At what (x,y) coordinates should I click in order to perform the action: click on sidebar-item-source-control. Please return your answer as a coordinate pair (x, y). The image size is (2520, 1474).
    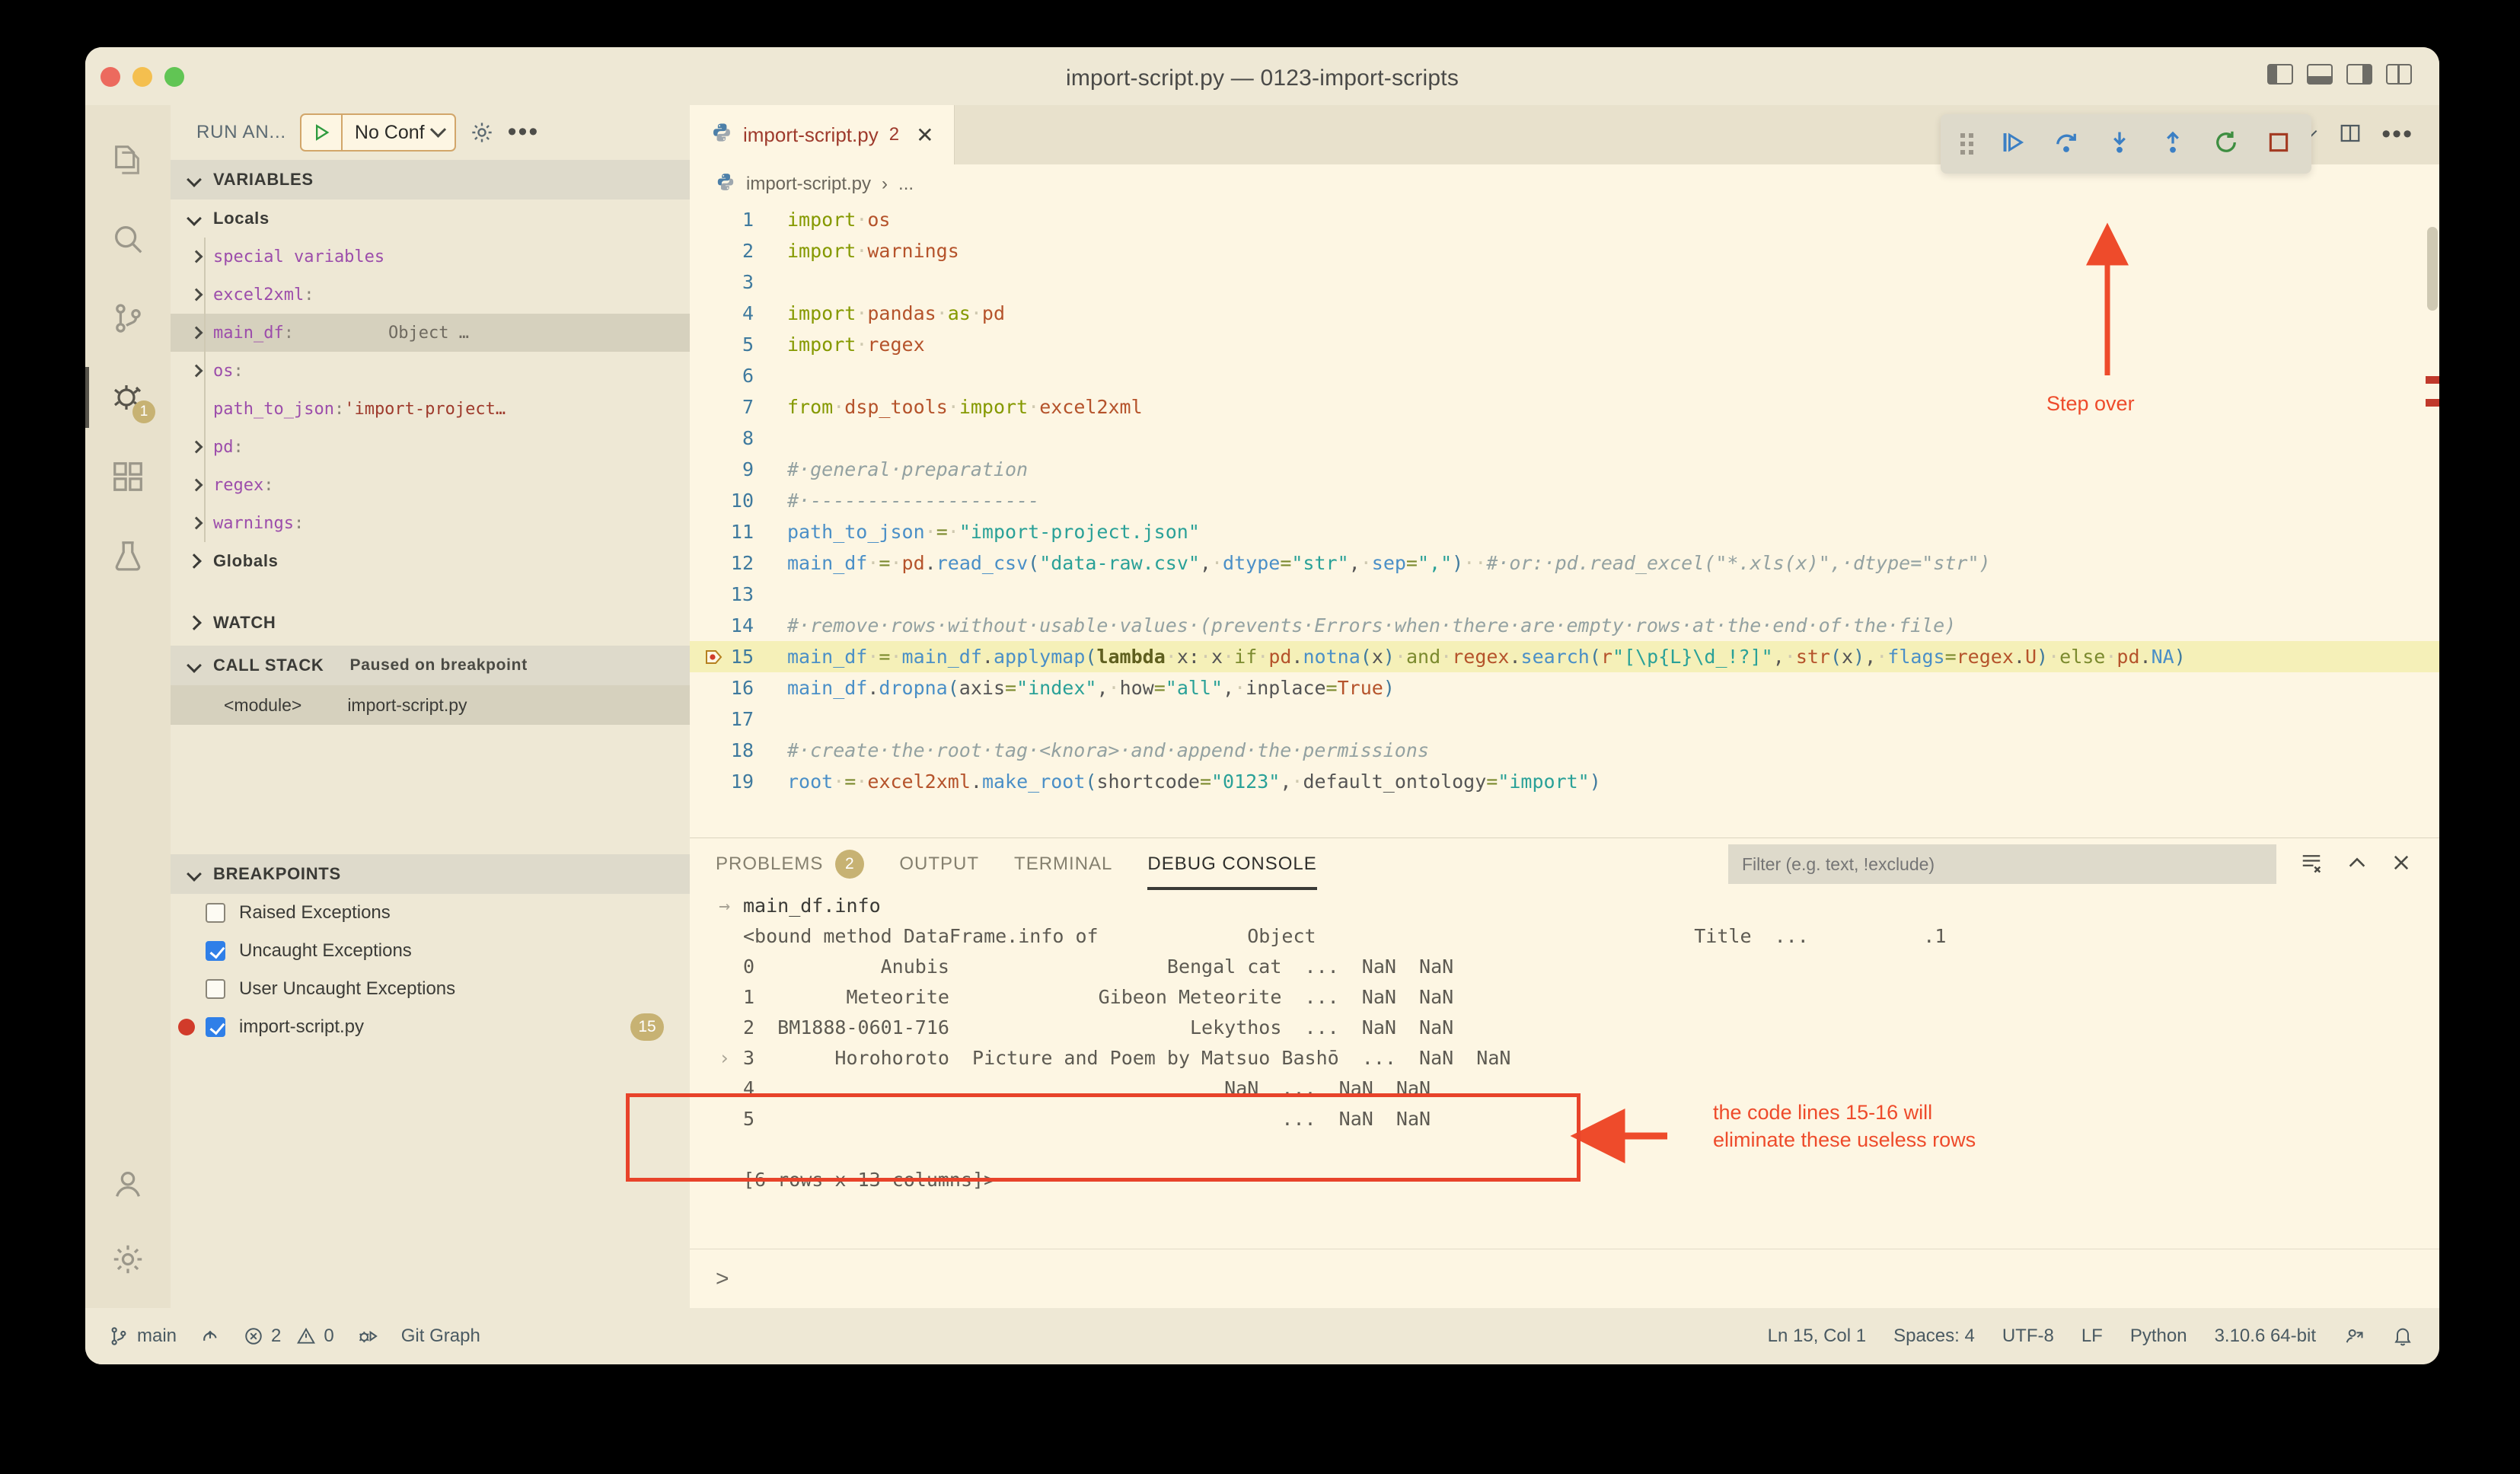
    Looking at the image, I should click on (128, 318).